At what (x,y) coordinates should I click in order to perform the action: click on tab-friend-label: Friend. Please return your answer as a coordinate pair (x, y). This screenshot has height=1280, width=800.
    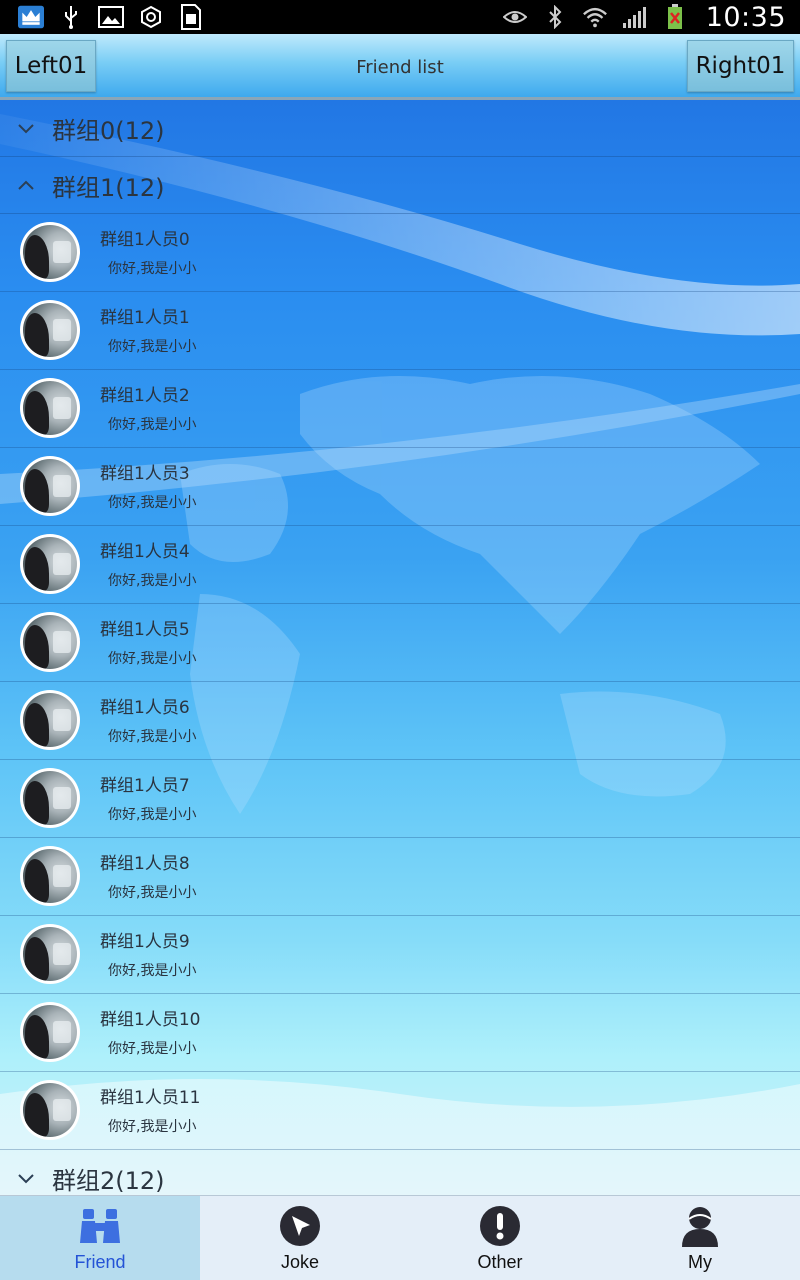
    Looking at the image, I should click on (100, 1262).